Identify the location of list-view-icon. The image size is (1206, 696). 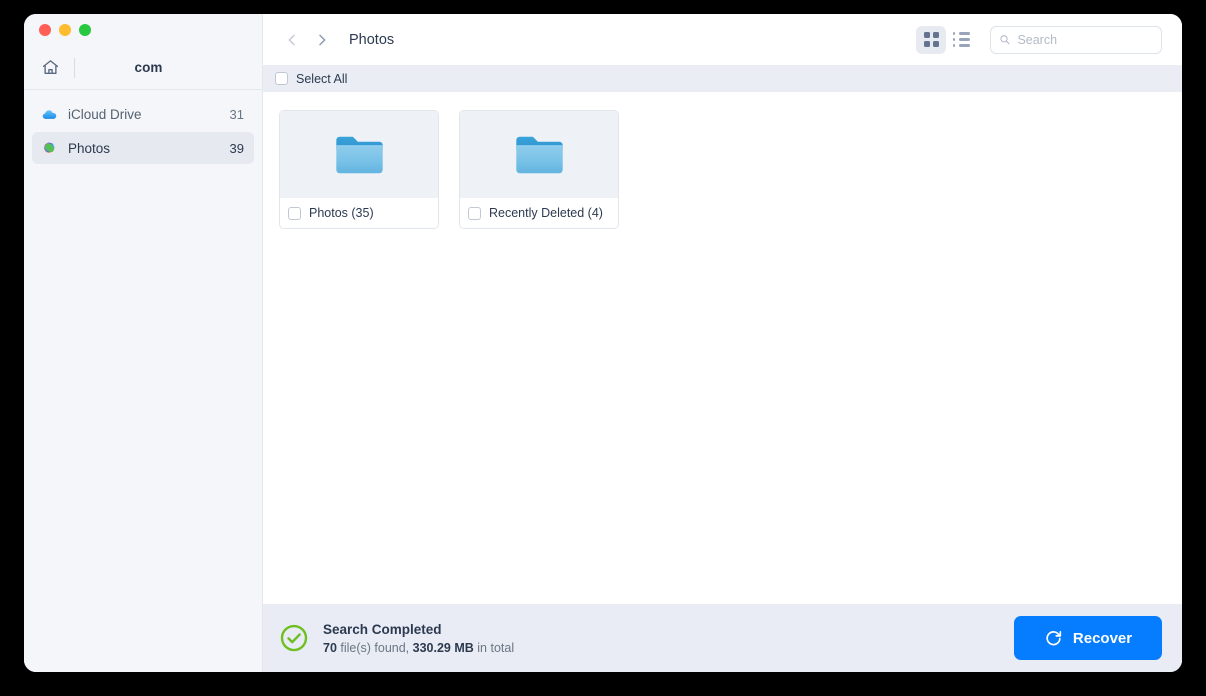
(961, 39).